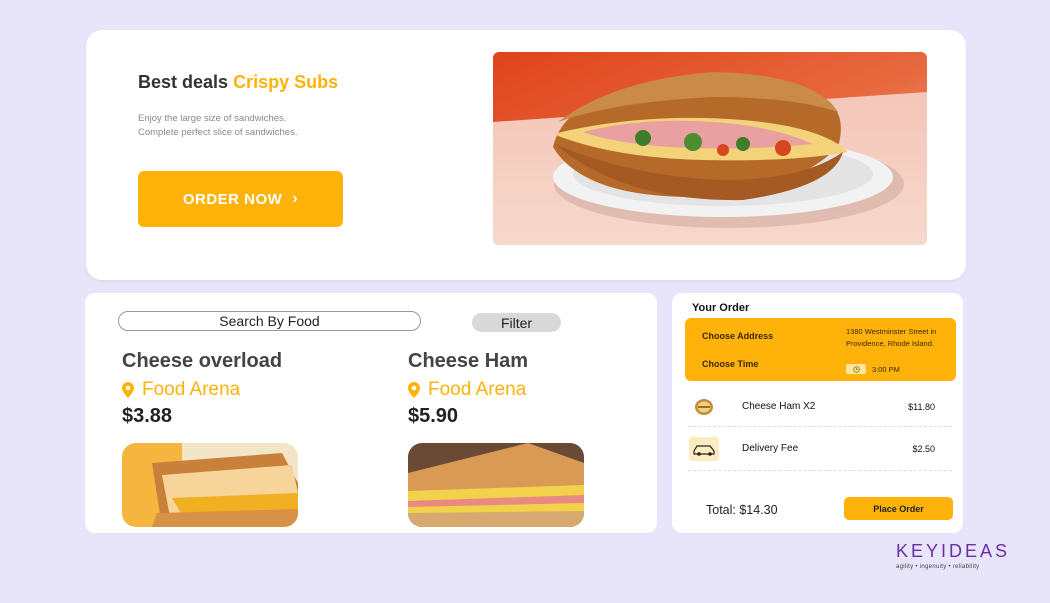 This screenshot has width=1050, height=603. What do you see at coordinates (856, 369) in the screenshot?
I see `clock-icon` at bounding box center [856, 369].